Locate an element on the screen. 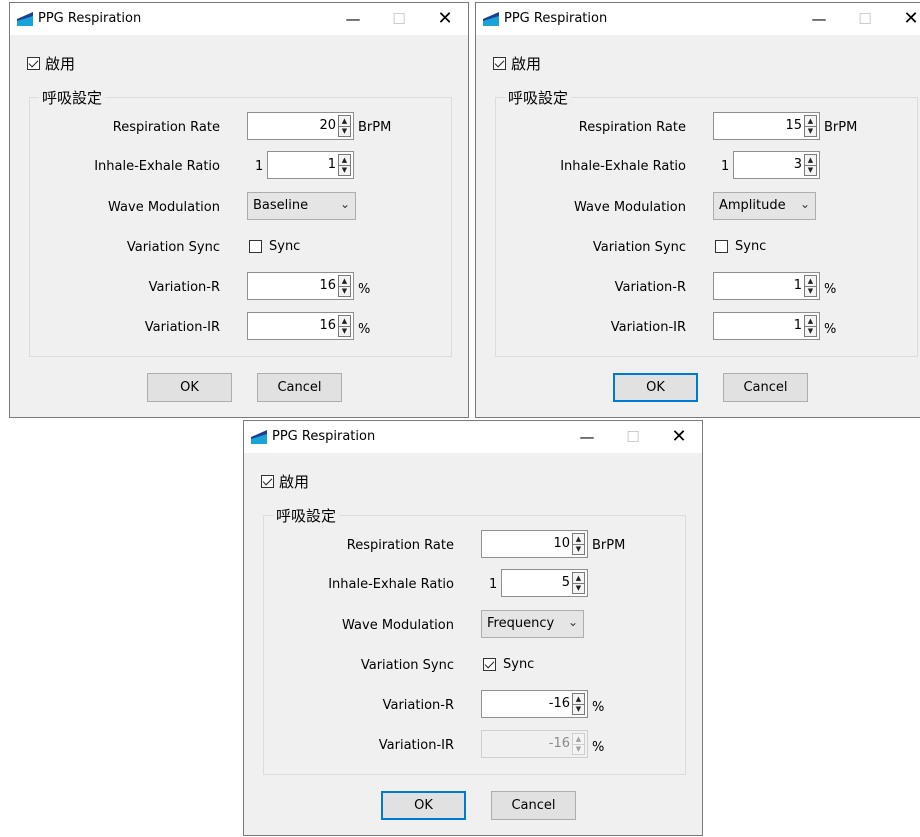 The height and width of the screenshot is (837, 920). wave-modulation-label: Wave Modulation is located at coordinates (164, 207).